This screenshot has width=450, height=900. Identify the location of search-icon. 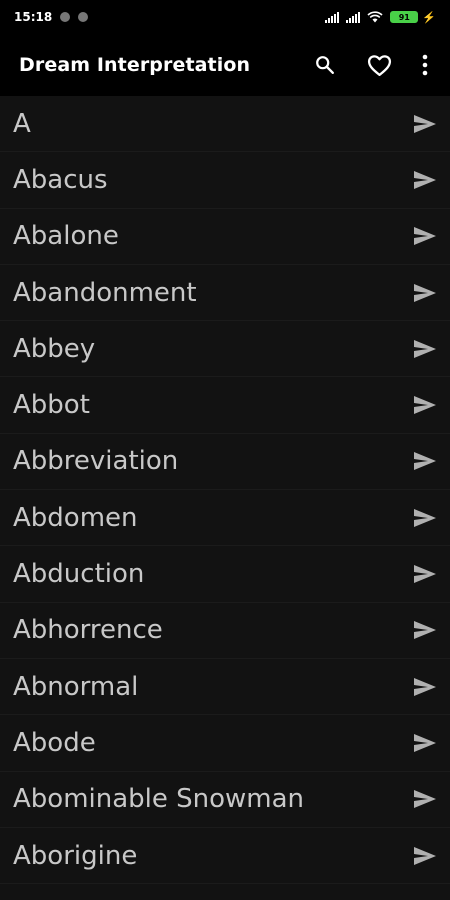
(325, 65).